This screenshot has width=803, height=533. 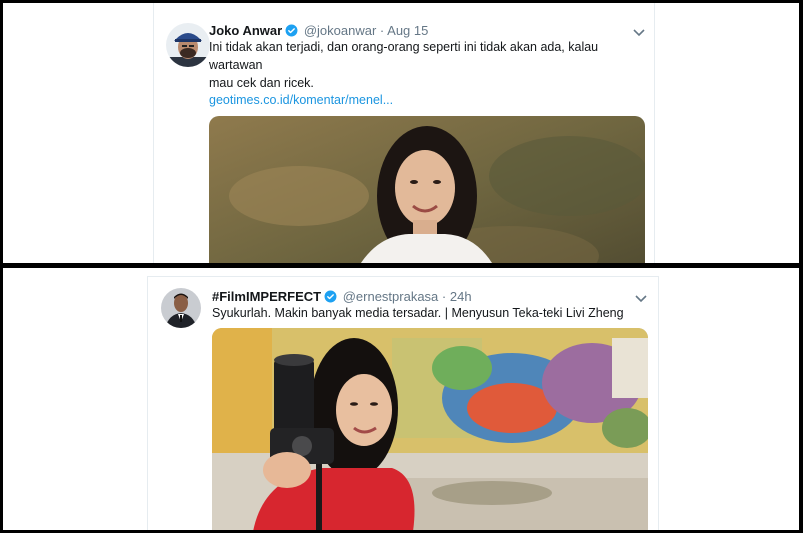 I want to click on tweet-media-photo, so click(x=427, y=189).